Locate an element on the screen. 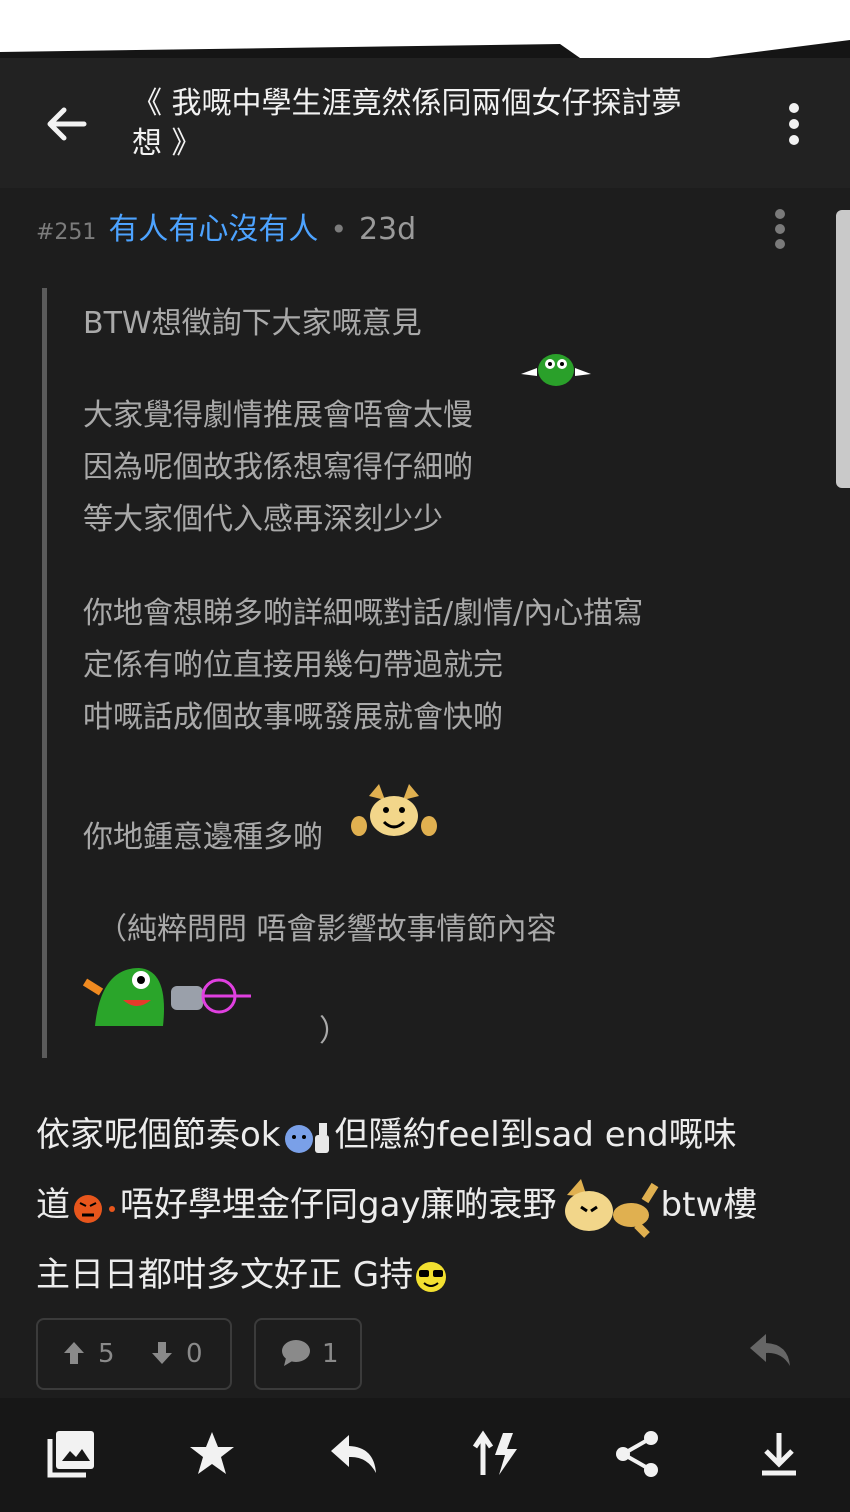 Image resolution: width=850 pixels, height=1512 pixels. redaction-mask is located at coordinates (425, 29).